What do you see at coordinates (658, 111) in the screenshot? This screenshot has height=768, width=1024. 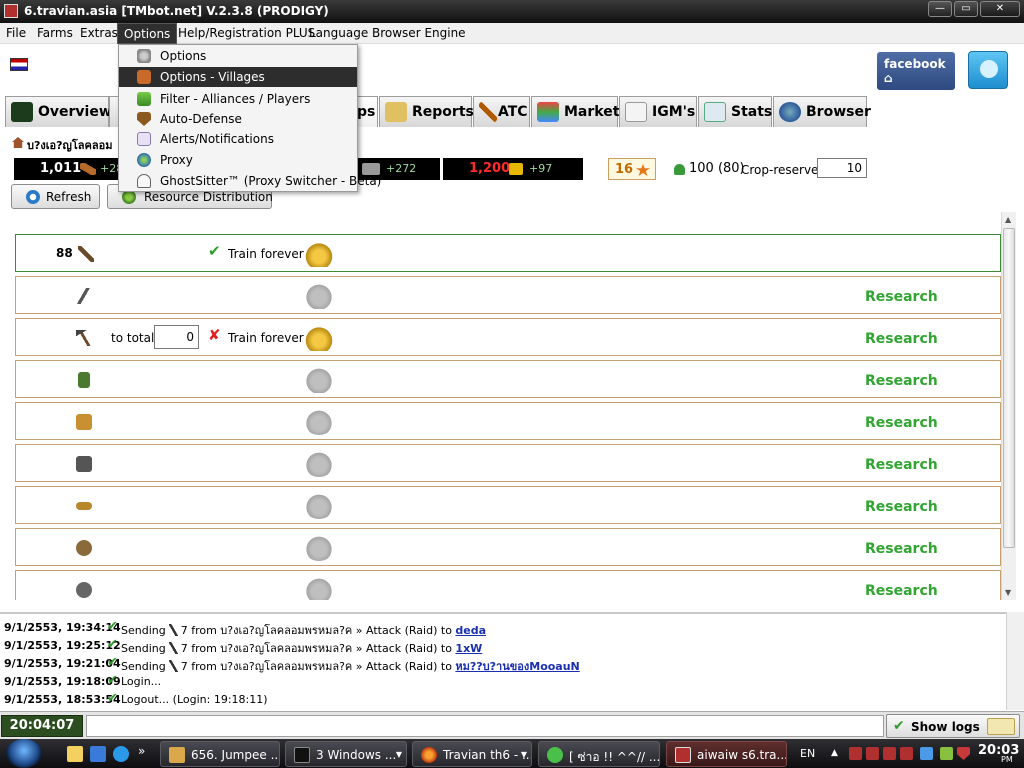 I see `tab-igms: IGM's` at bounding box center [658, 111].